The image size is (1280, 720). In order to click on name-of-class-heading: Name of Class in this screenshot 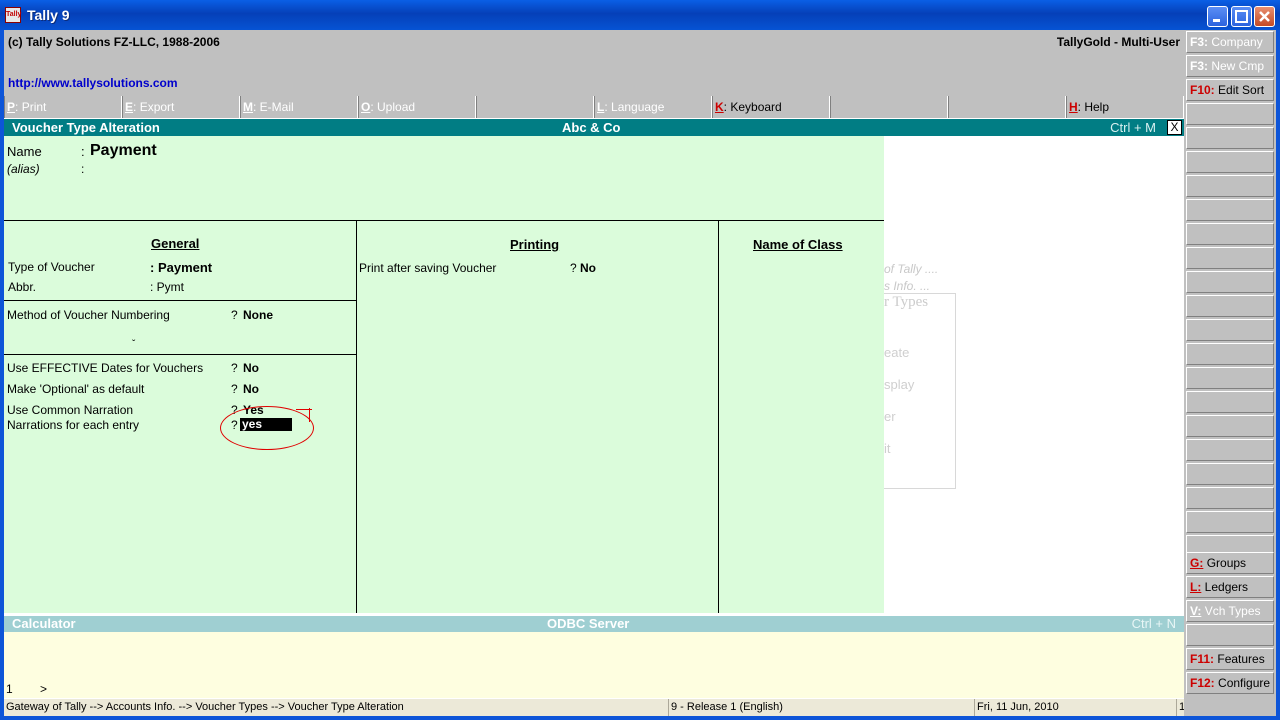, I will do `click(798, 244)`.